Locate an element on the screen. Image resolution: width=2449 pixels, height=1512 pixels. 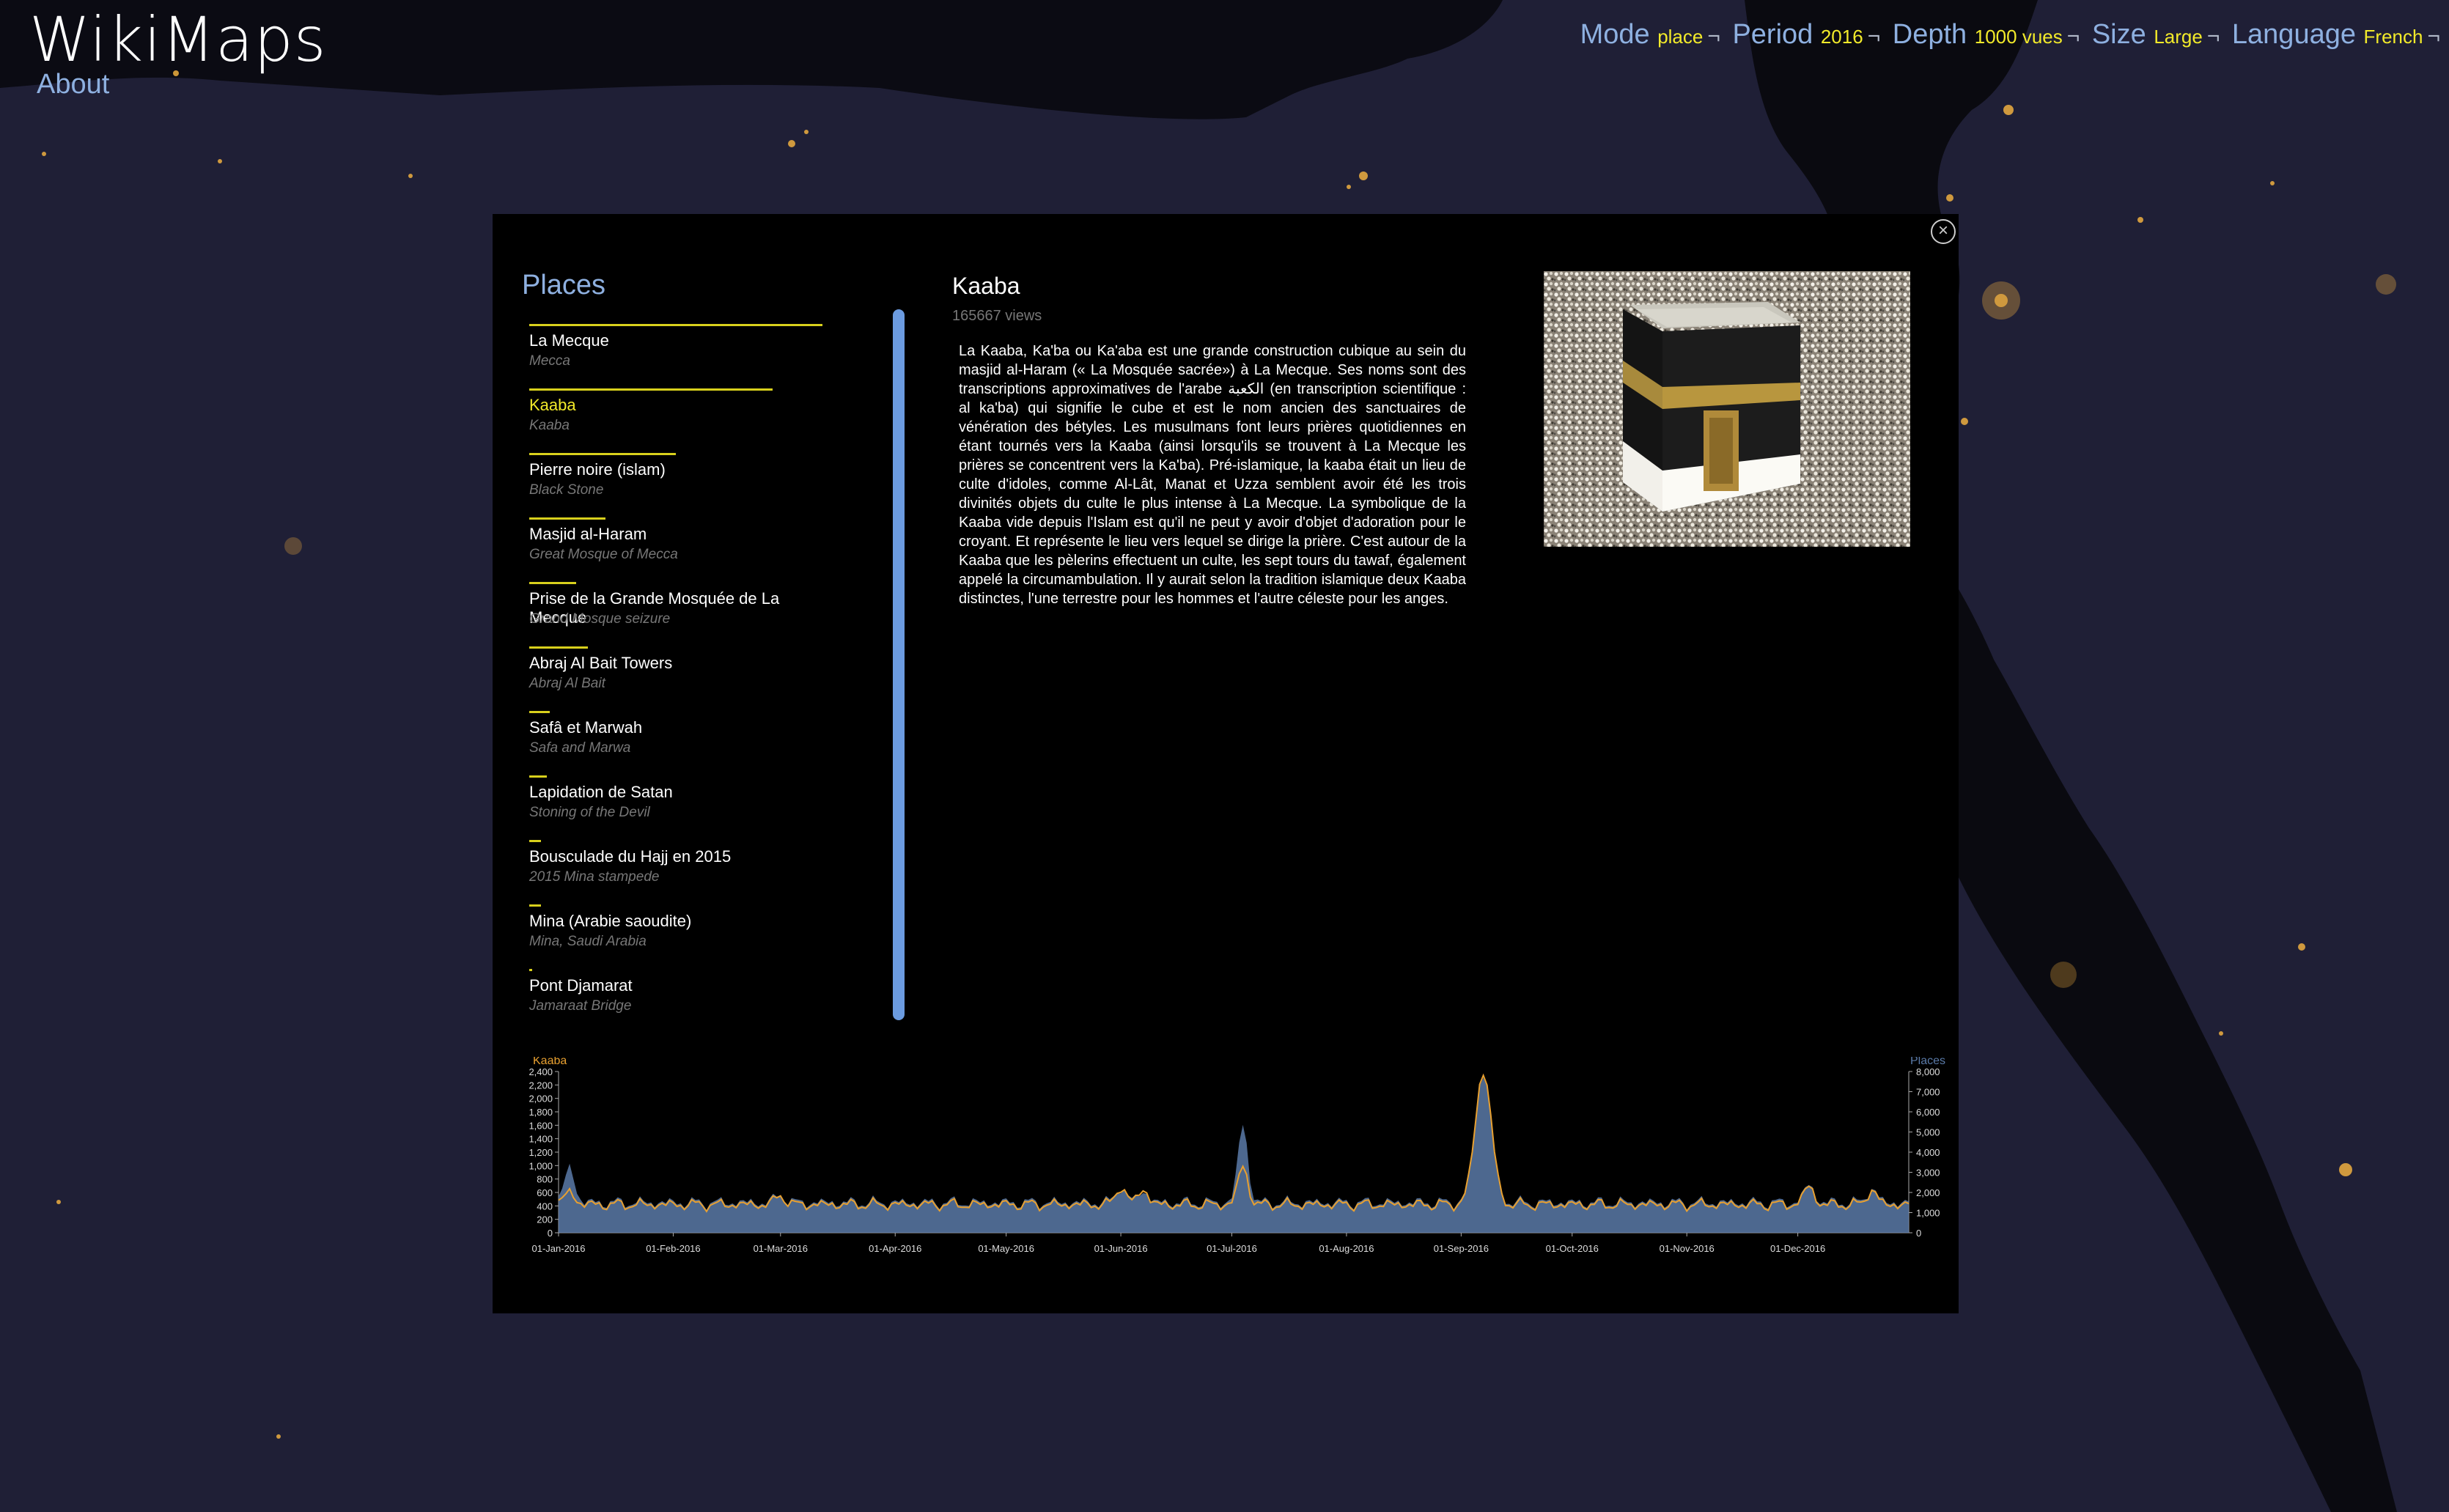
place-item: Mina (Arabie saoudite) Mina, Saudi Arabia is located at coordinates (679, 936).